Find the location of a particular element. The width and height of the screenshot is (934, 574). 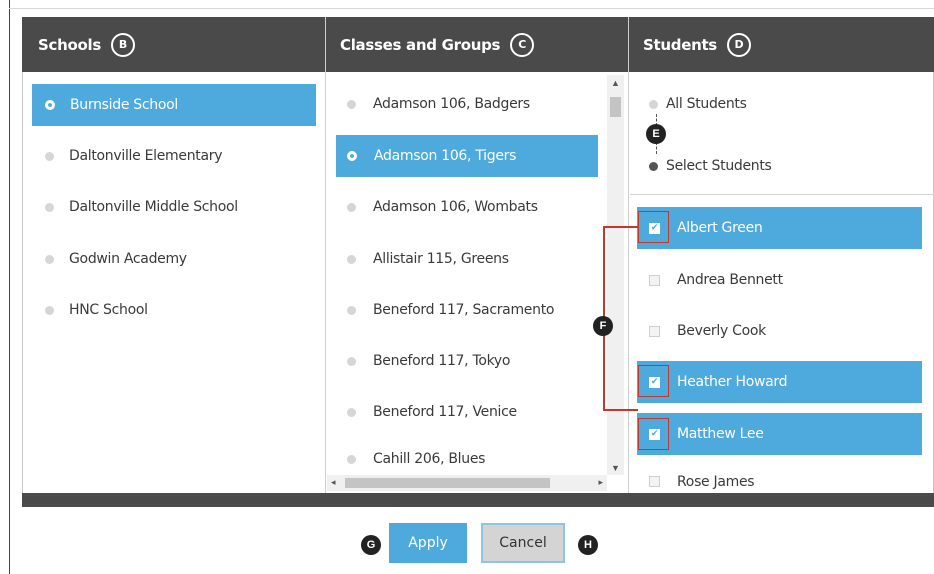

student-item: ✔ Heather Howard is located at coordinates (779, 382).